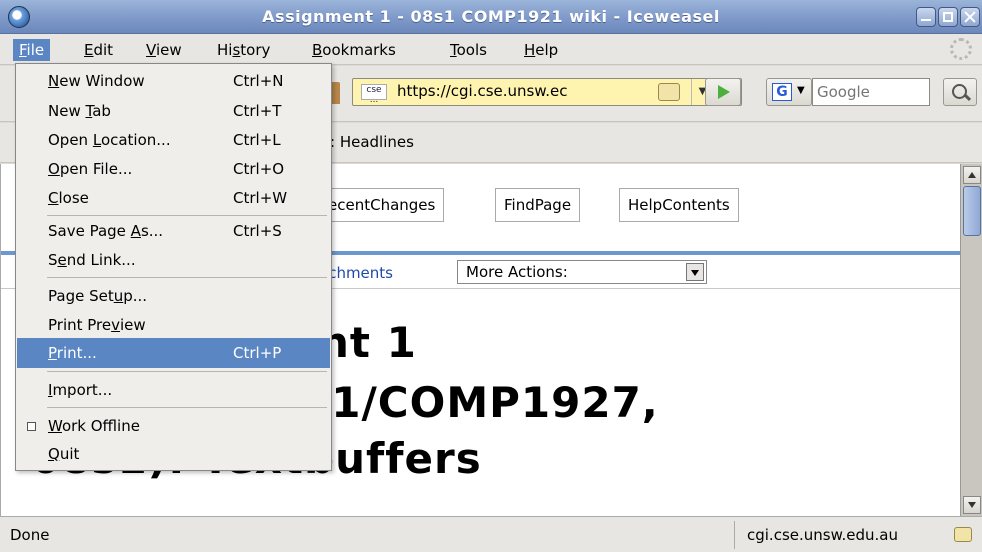  I want to click on page-title-line-2: 21/COMP1927,, so click(480, 402).